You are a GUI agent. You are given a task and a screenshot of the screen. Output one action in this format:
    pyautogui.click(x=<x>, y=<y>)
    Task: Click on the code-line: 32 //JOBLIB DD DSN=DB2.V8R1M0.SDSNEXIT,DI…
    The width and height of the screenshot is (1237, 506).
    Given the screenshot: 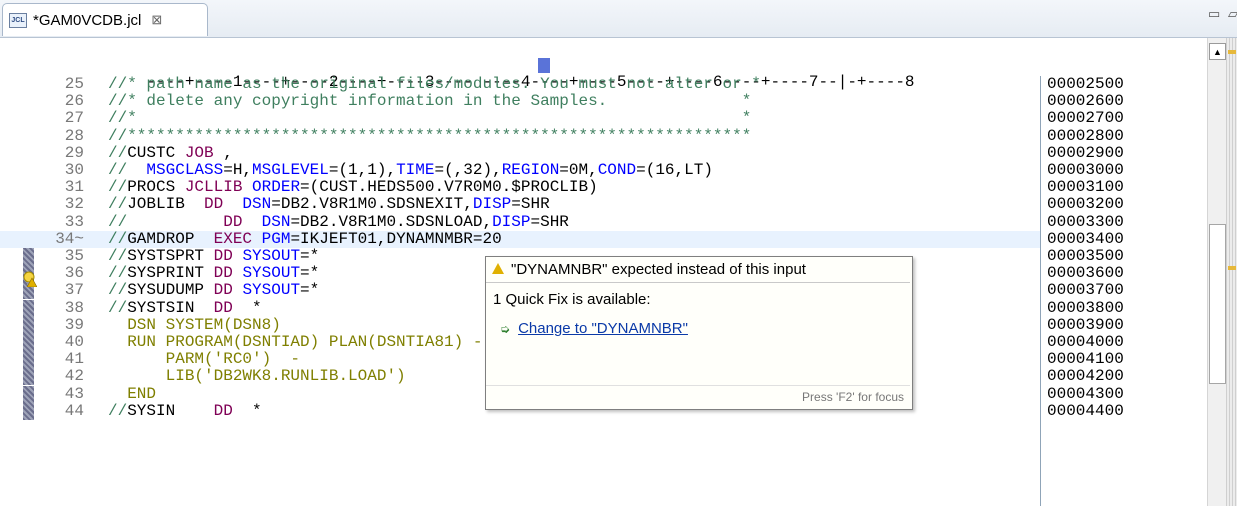 What is the action you would take?
    pyautogui.click(x=520, y=204)
    